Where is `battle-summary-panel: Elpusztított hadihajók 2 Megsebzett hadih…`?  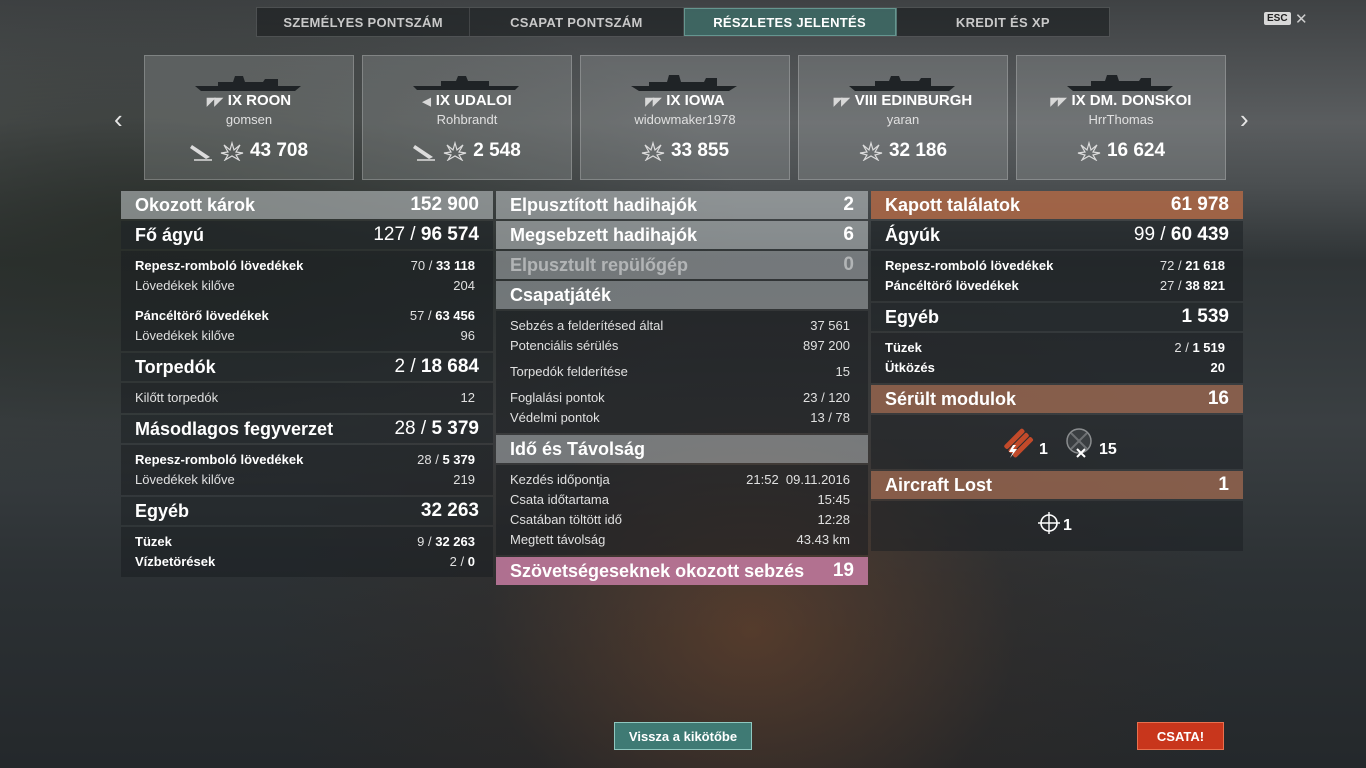
battle-summary-panel: Elpusztított hadihajók 2 Megsebzett hadih… is located at coordinates (682, 389).